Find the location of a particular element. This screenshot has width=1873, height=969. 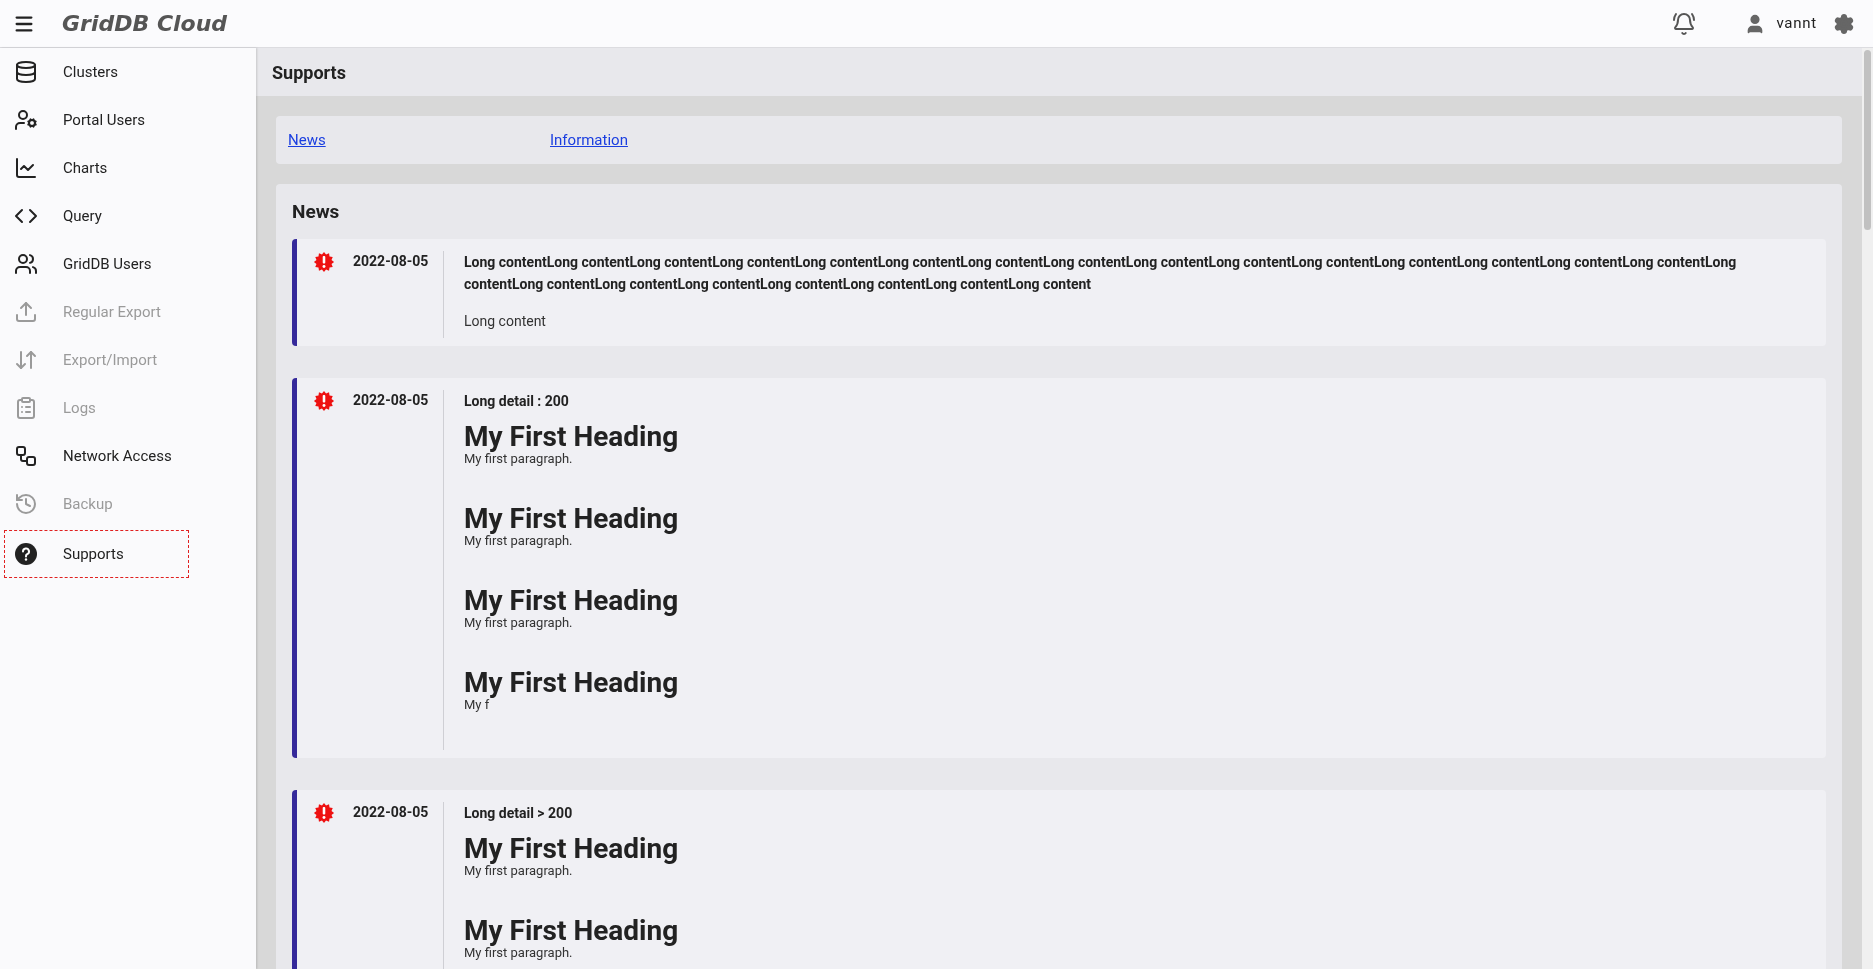

sidebar-item: Charts is located at coordinates (128, 168).